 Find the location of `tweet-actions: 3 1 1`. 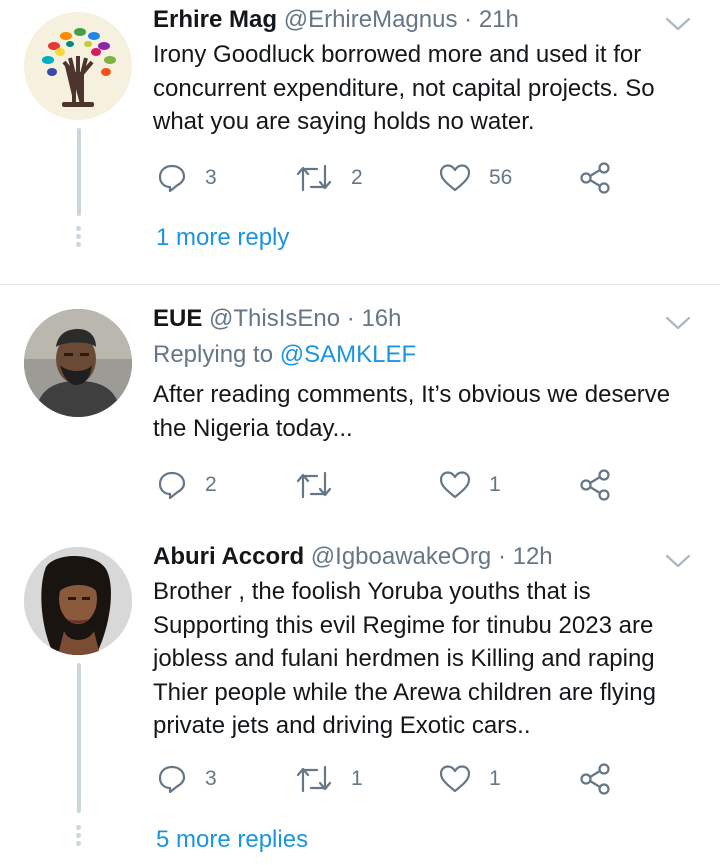

tweet-actions: 3 1 1 is located at coordinates (388, 779).